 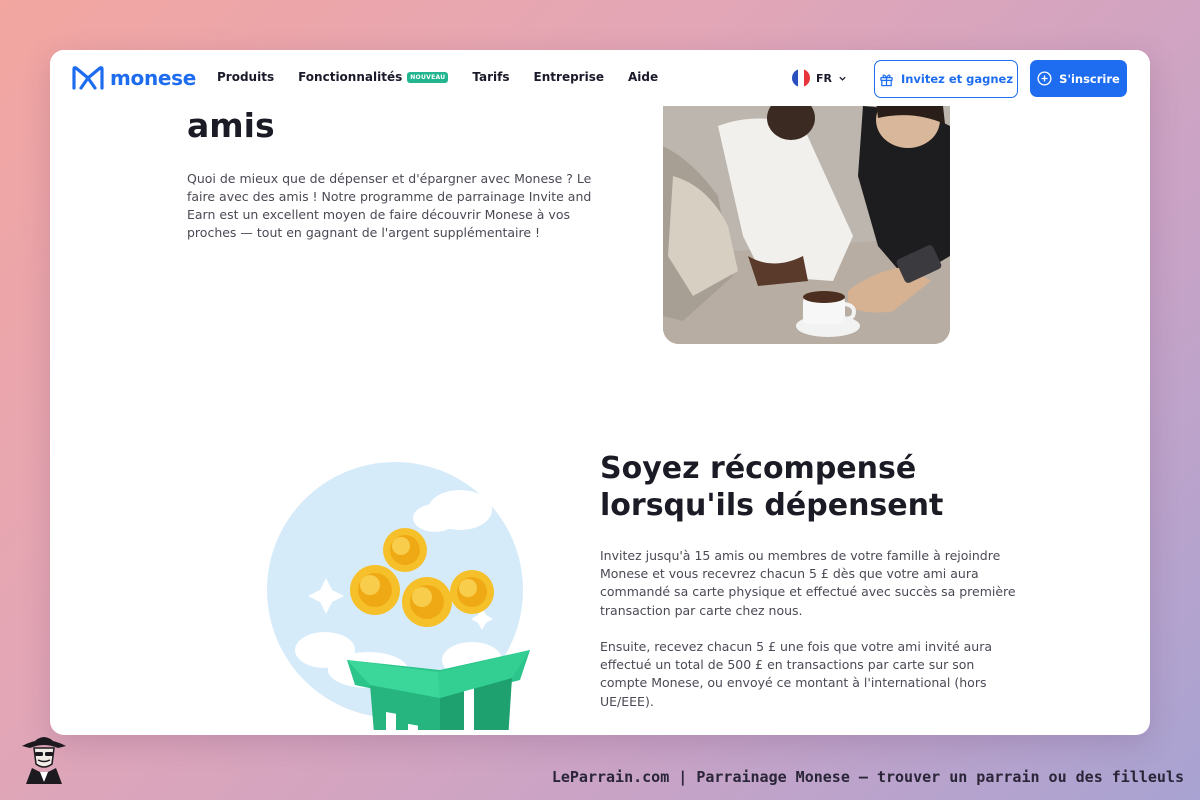 I want to click on monese-logo-icon, so click(x=88, y=78).